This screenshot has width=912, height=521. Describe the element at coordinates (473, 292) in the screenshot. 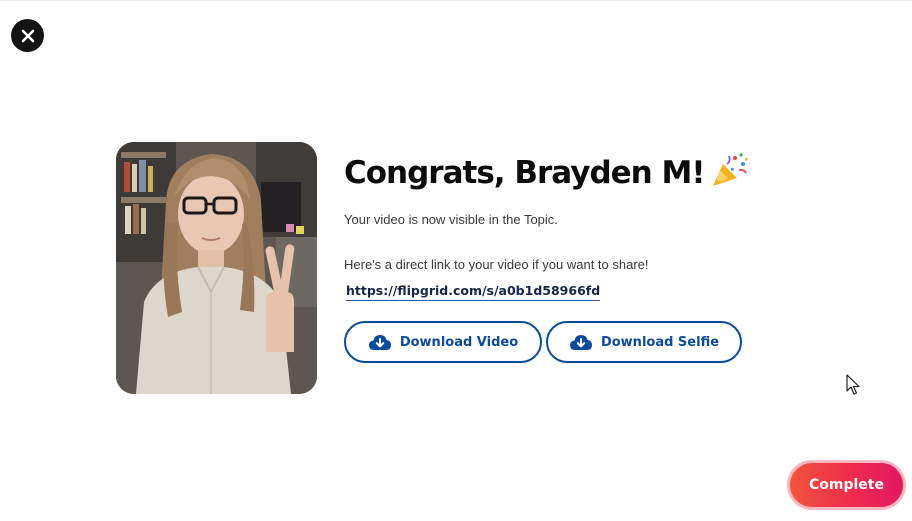

I see `share-link: https://flipgrid.com/s/a0b1d58966fd` at that location.